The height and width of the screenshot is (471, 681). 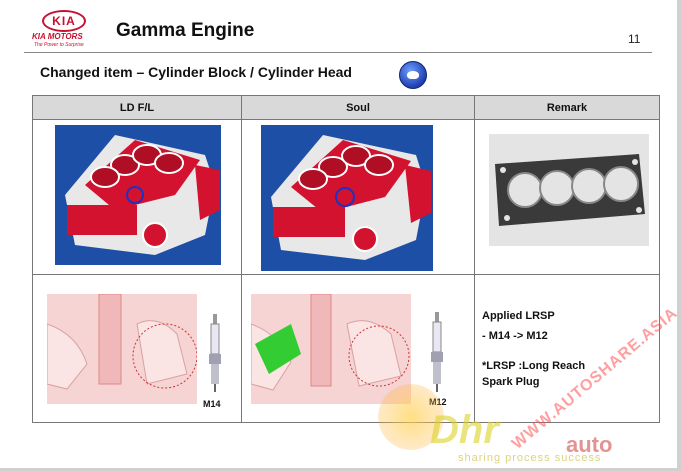 I want to click on page-title: Gamma Engine, so click(x=185, y=30).